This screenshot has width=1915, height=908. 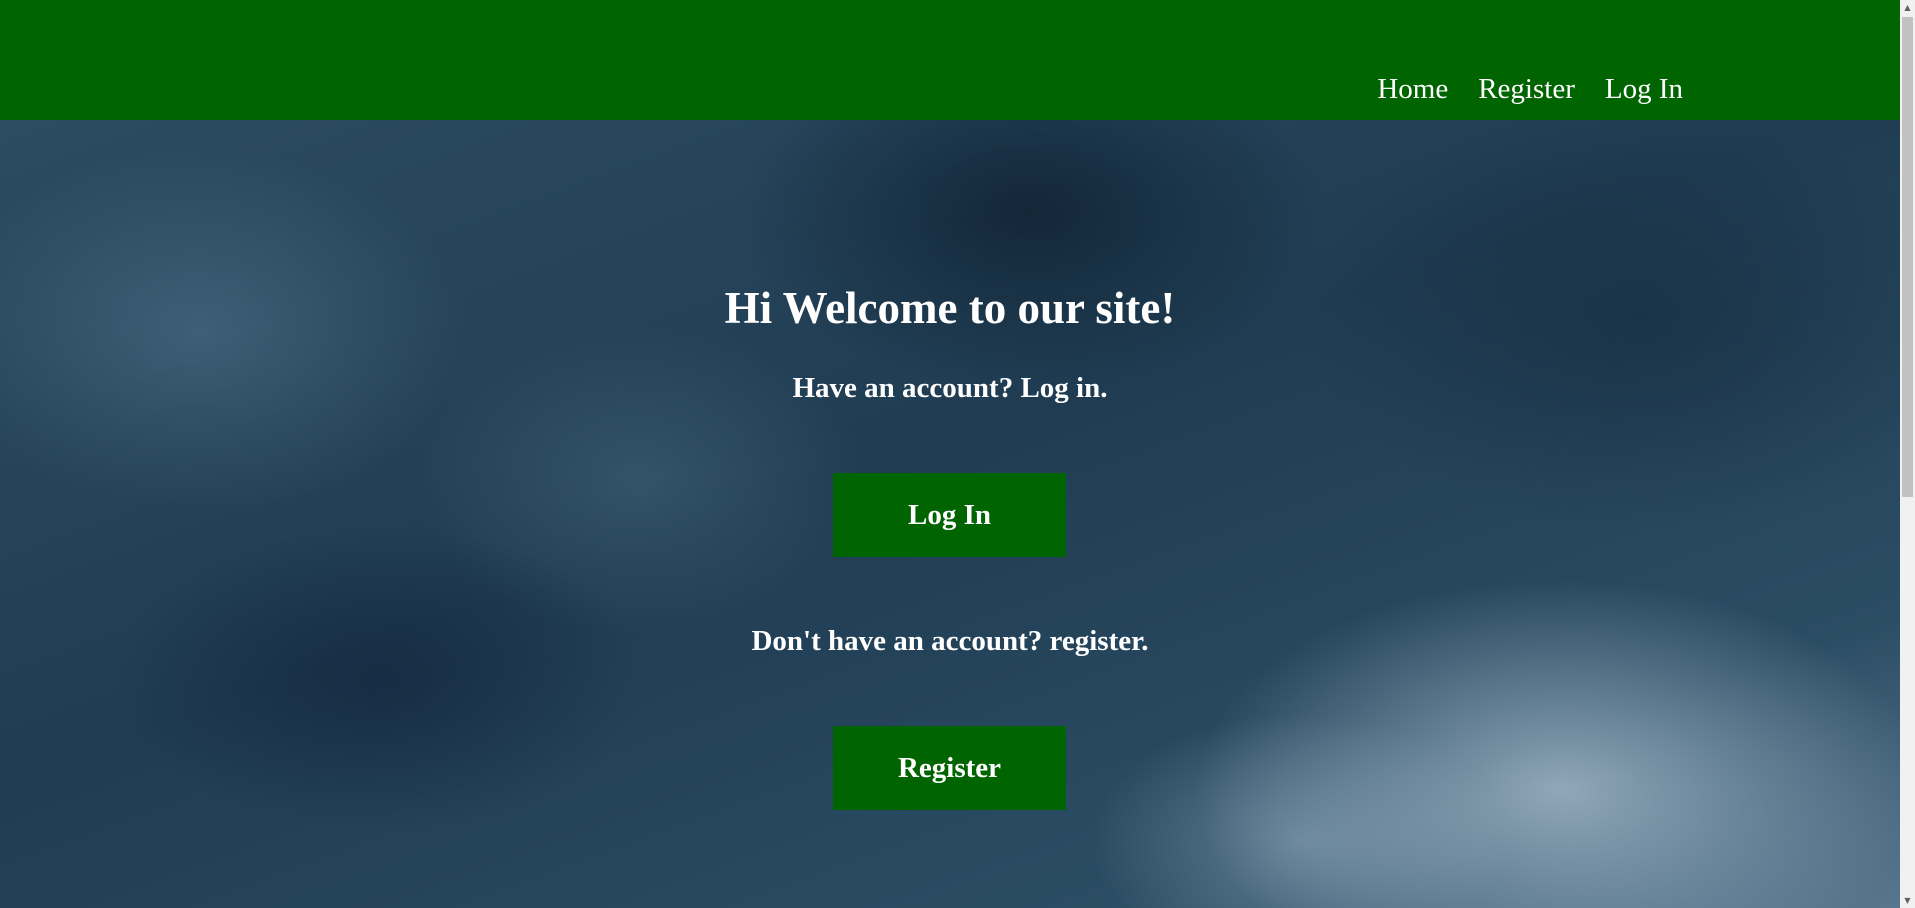 I want to click on page-title: Hi Welcome to our site!, so click(x=950, y=308).